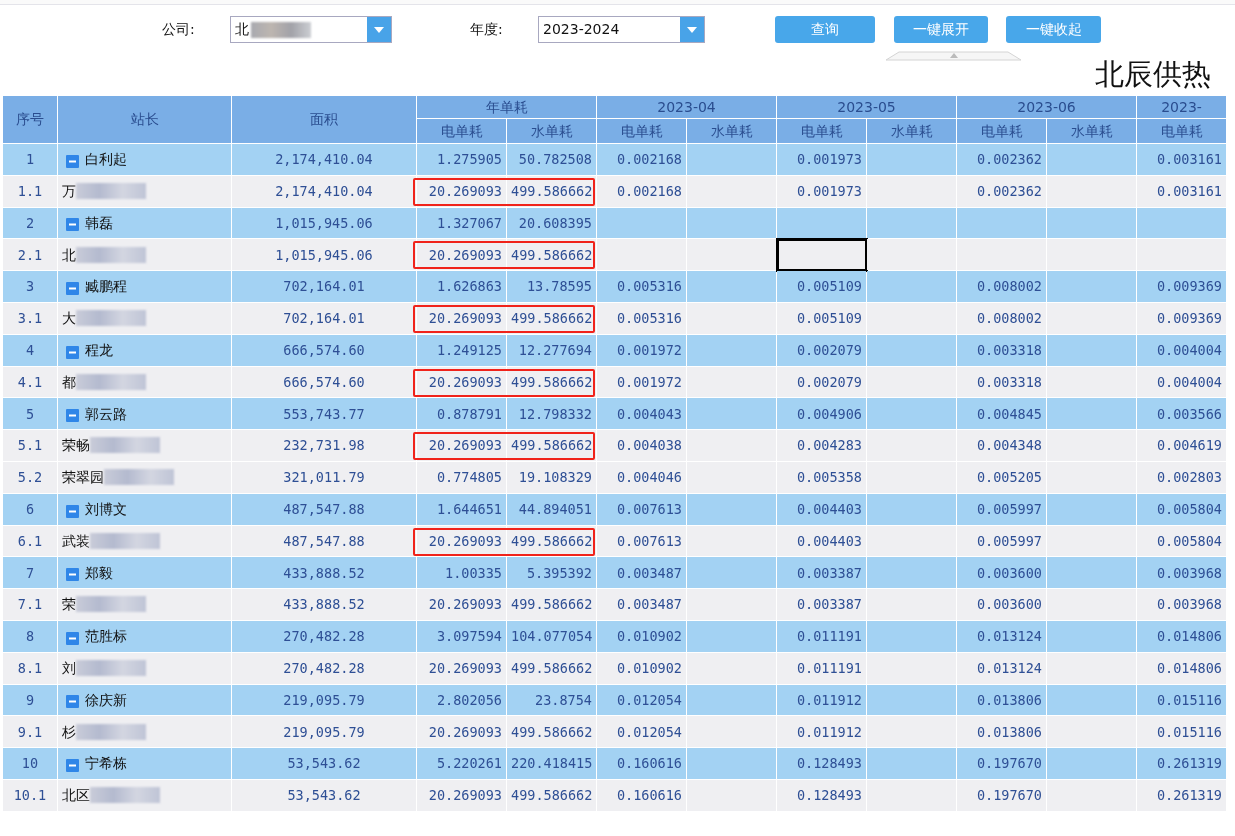 This screenshot has width=1235, height=836. What do you see at coordinates (69, 381) in the screenshot?
I see `station-name: 都` at bounding box center [69, 381].